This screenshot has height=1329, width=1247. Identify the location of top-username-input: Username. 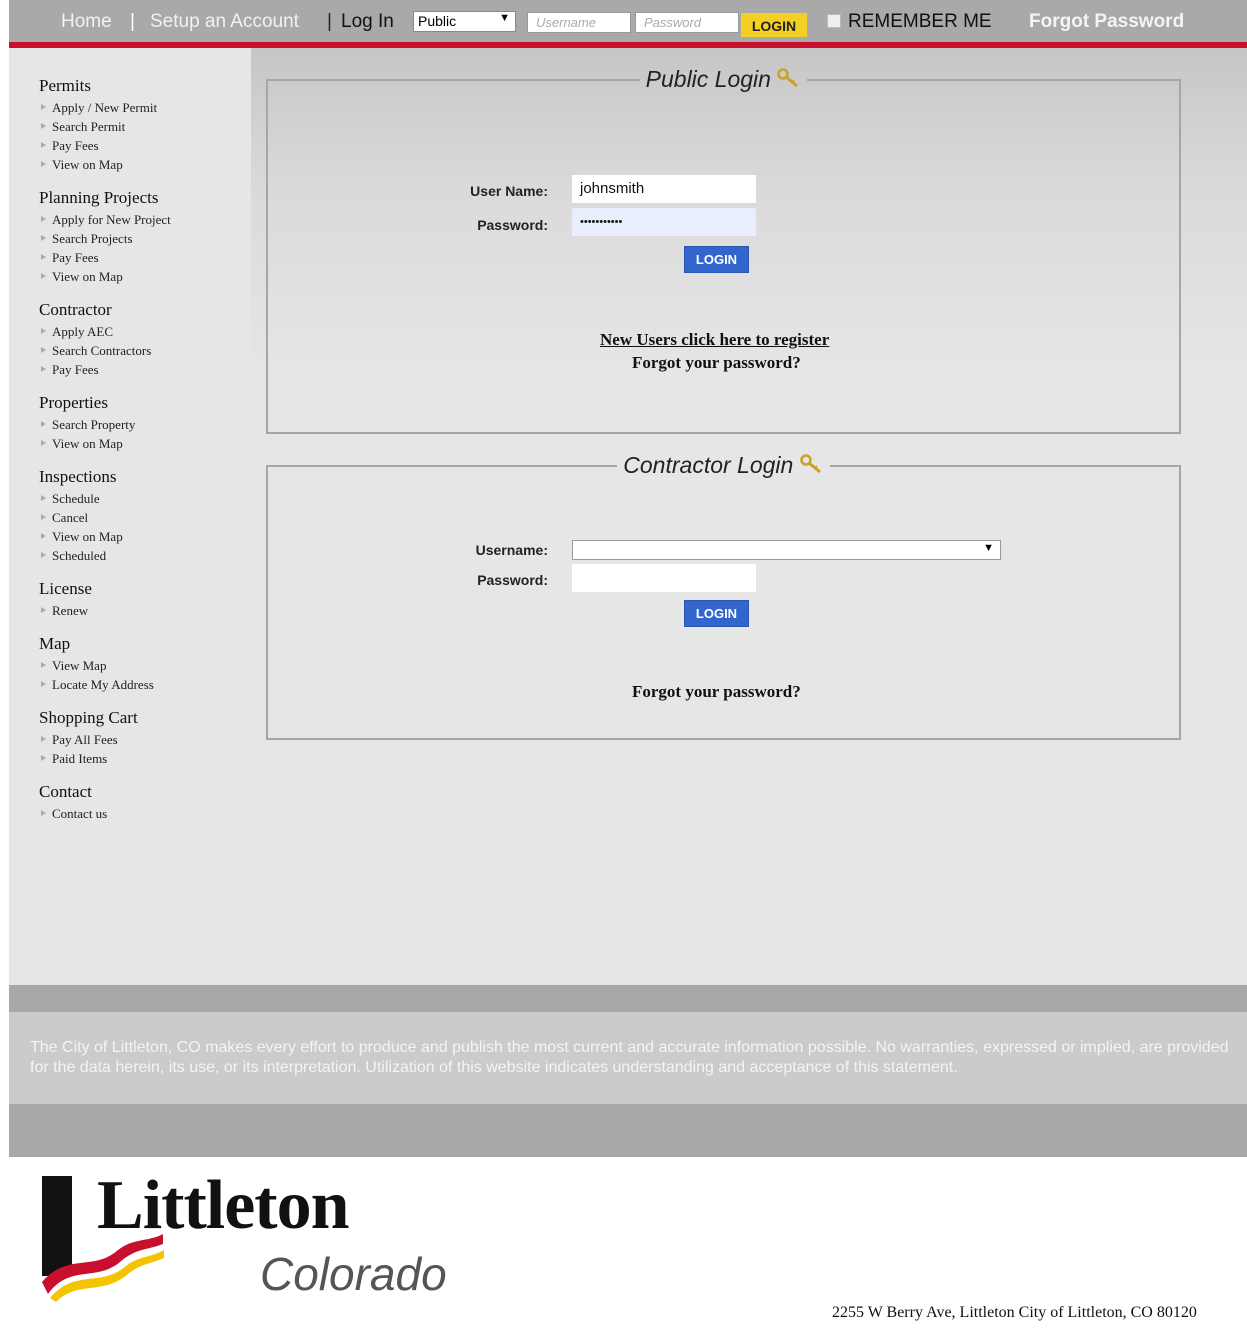
(579, 22).